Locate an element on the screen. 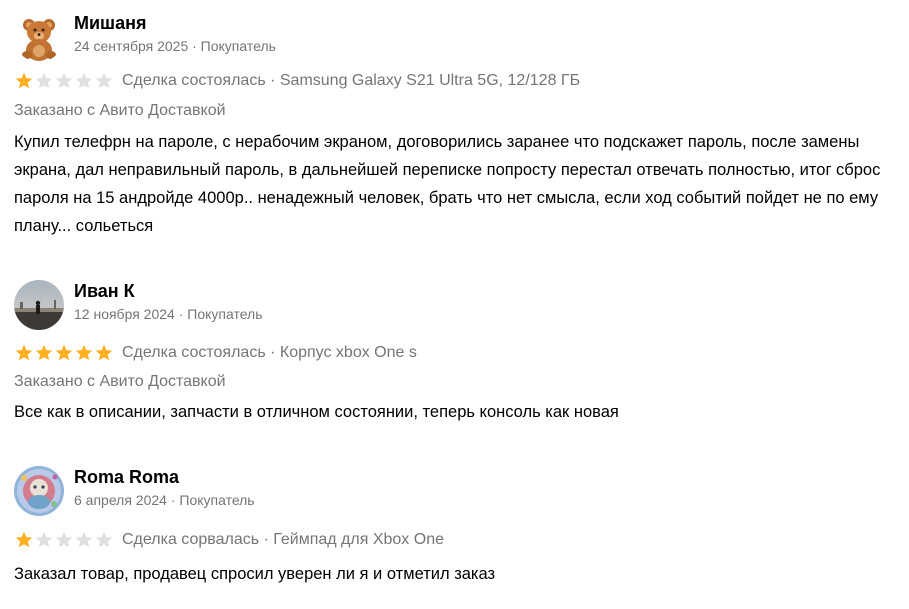 The height and width of the screenshot is (609, 909). teddy-bear-icon is located at coordinates (39, 37).